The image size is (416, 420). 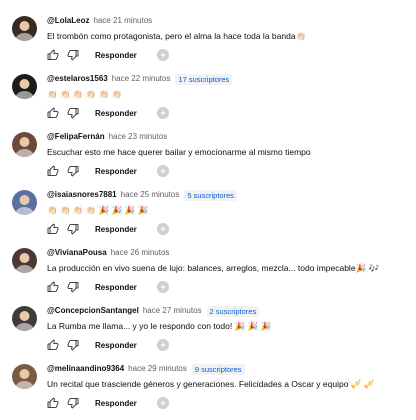 What do you see at coordinates (98, 210) in the screenshot?
I see `comment-text: 👏🏻 👏🏻 👏🏻 👏🏻 🎉 🎉 🎉 🎉` at bounding box center [98, 210].